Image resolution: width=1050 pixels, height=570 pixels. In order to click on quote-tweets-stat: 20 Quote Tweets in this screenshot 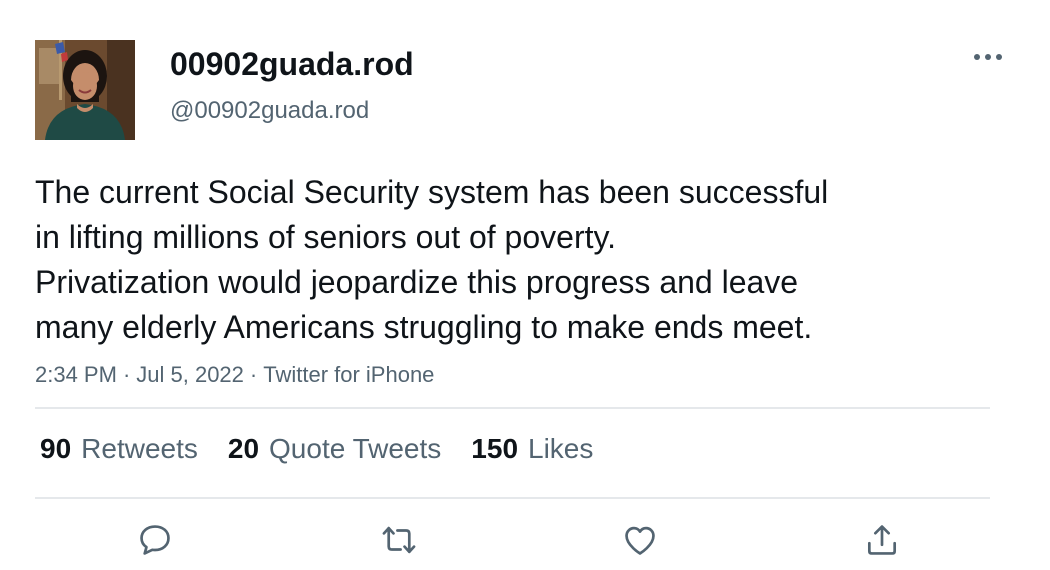, I will do `click(334, 449)`.